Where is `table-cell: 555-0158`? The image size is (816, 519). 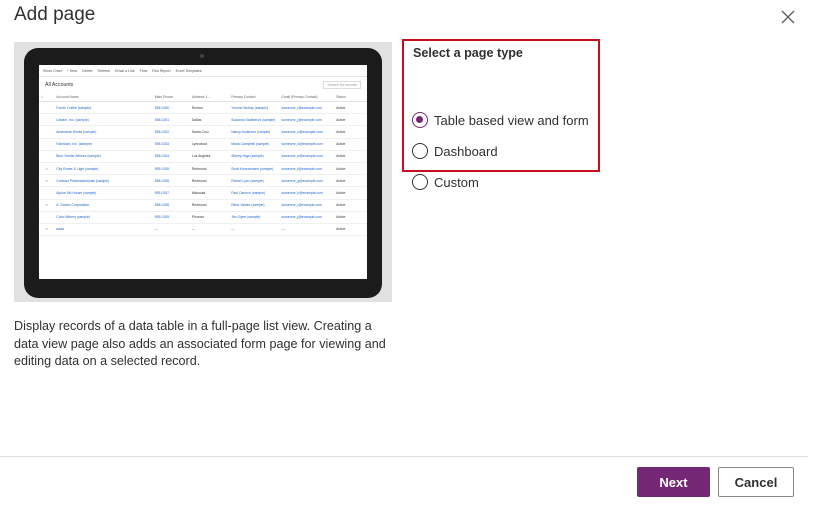 table-cell: 555-0158 is located at coordinates (171, 205).